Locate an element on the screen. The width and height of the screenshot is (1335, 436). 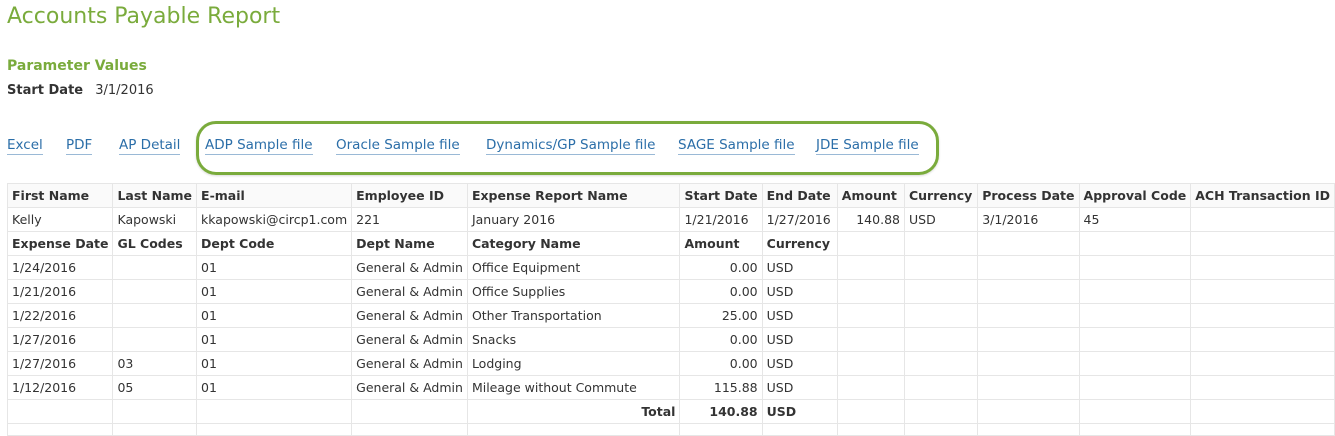
column-header: E-mail is located at coordinates (274, 195).